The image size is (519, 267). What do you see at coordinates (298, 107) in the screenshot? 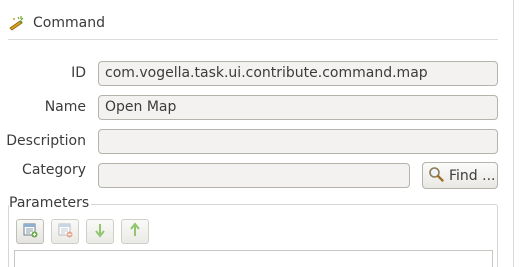
I see `name-field: Open Map` at bounding box center [298, 107].